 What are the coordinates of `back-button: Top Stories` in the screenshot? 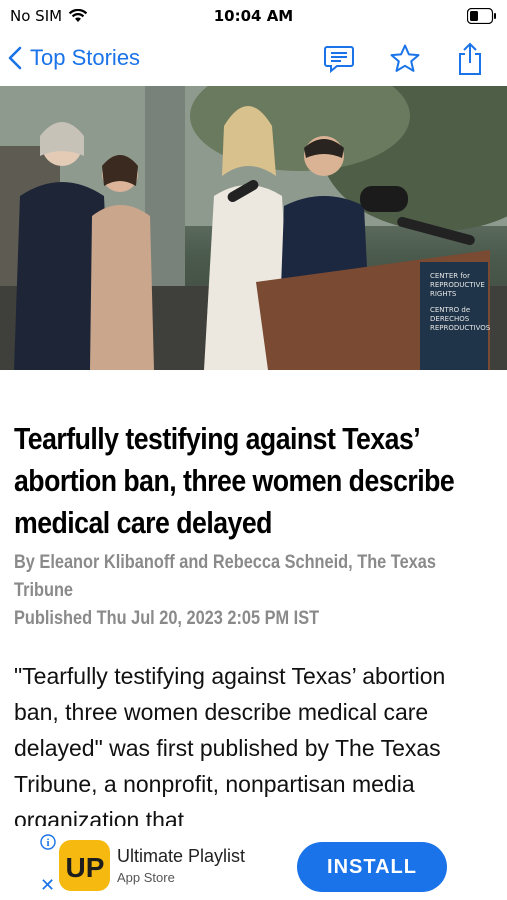 It's located at (74, 58).